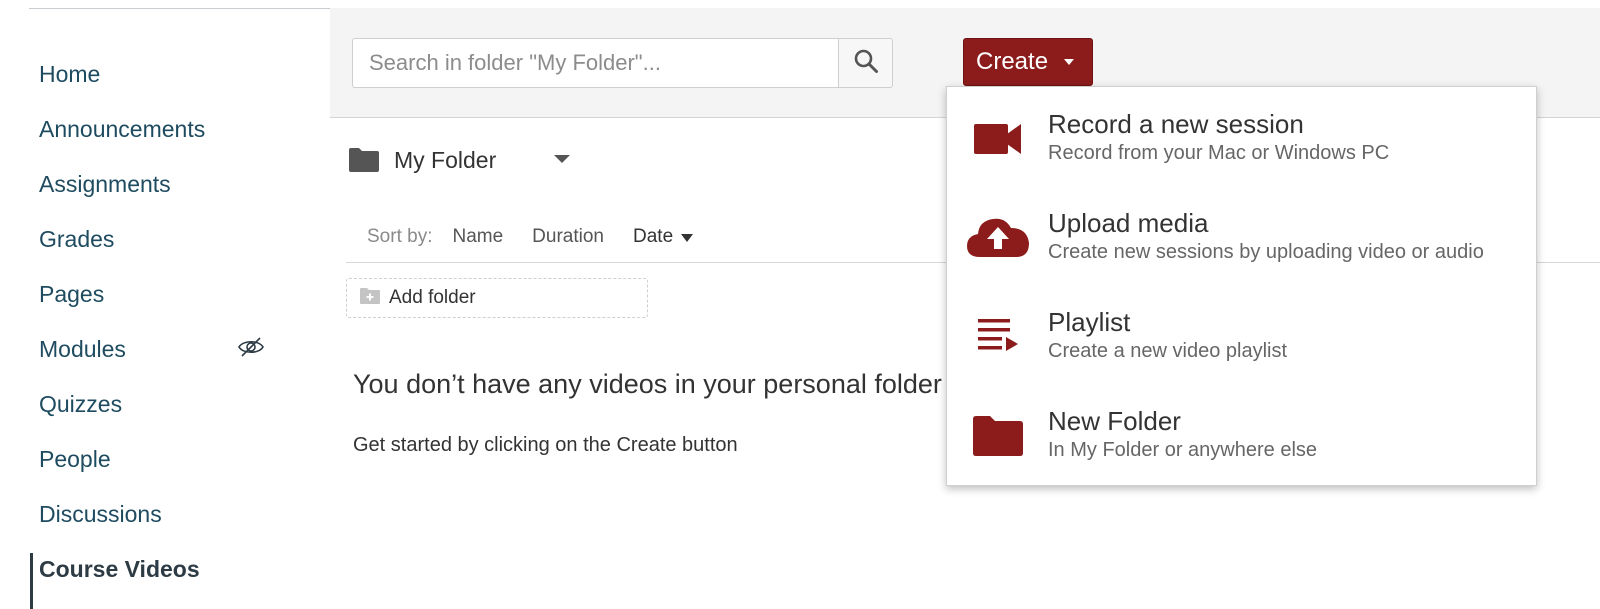 This screenshot has height=609, width=1600. I want to click on sort-by-duration: Duration, so click(568, 237).